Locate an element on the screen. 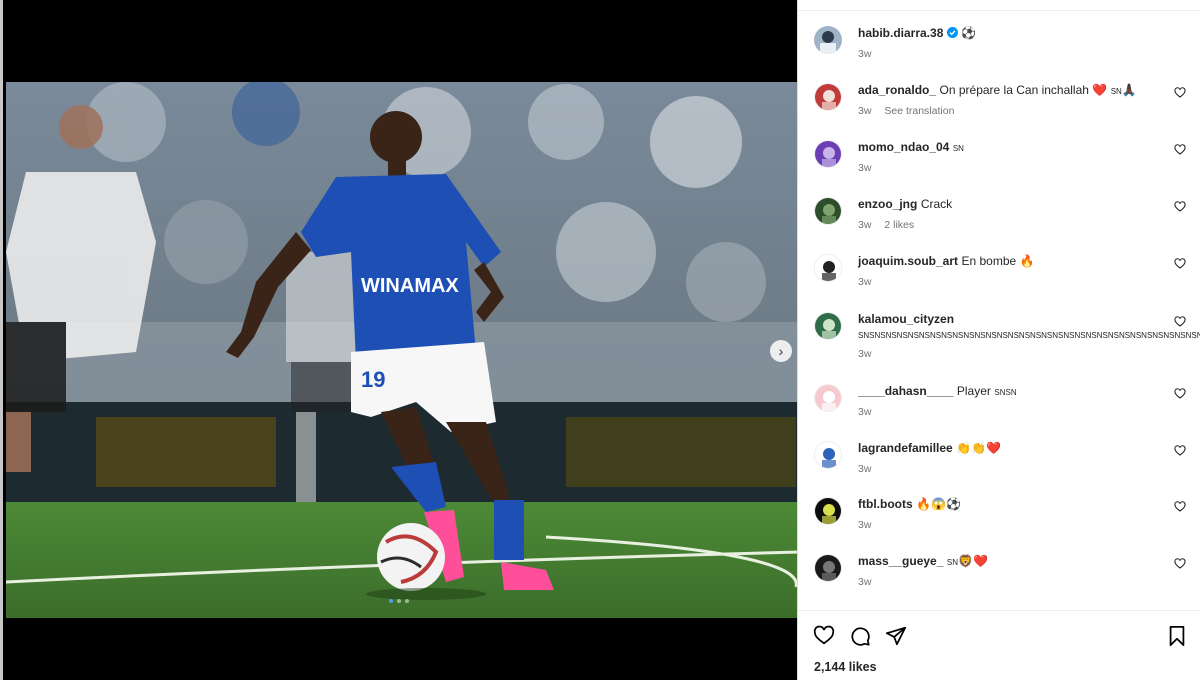 The width and height of the screenshot is (1200, 680). comment-suffix: SNSN is located at coordinates (1005, 392).